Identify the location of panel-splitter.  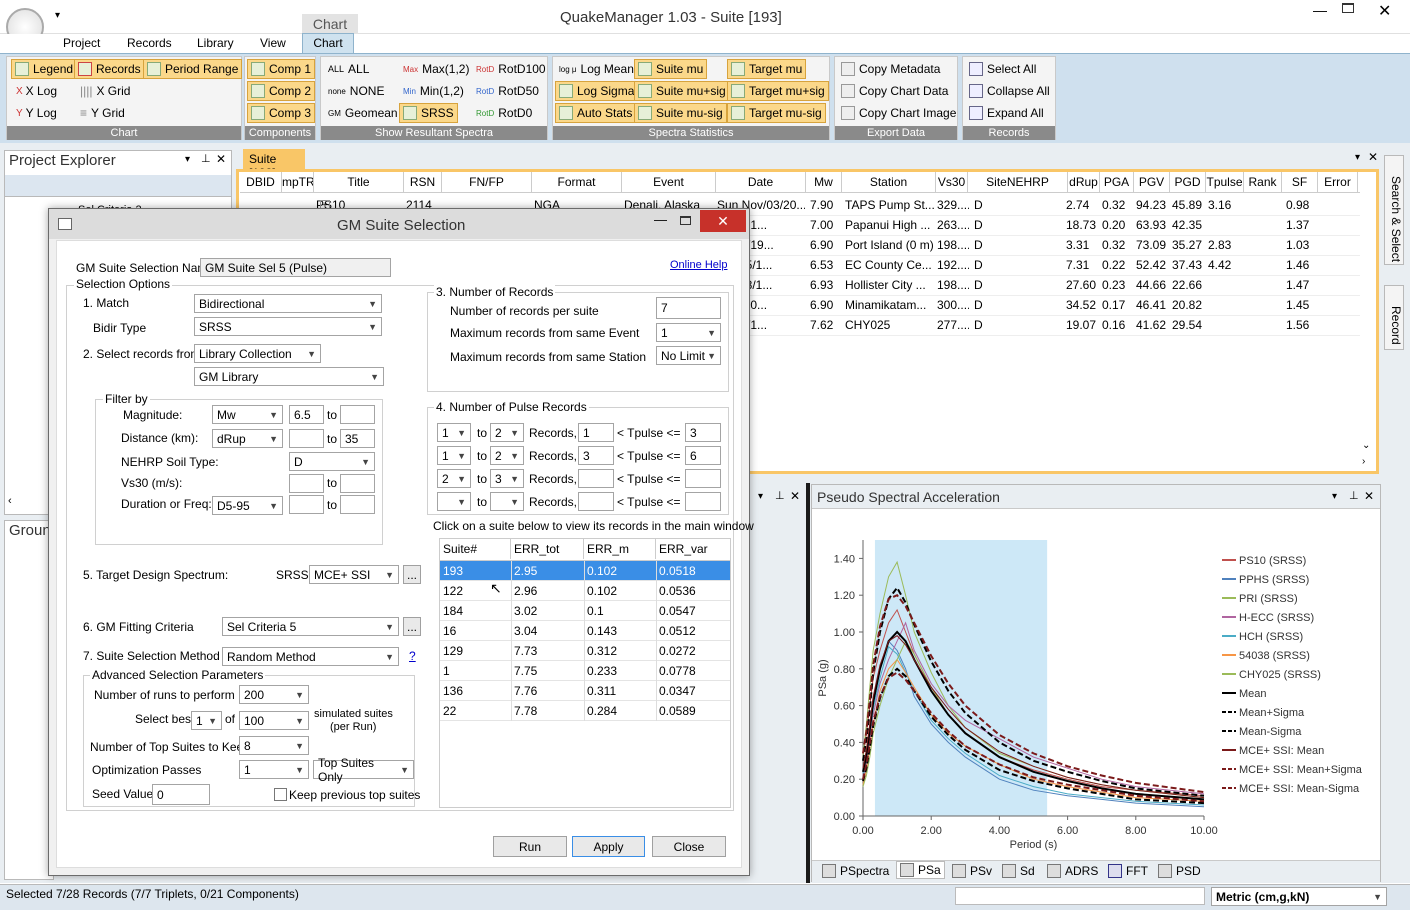
(808, 683).